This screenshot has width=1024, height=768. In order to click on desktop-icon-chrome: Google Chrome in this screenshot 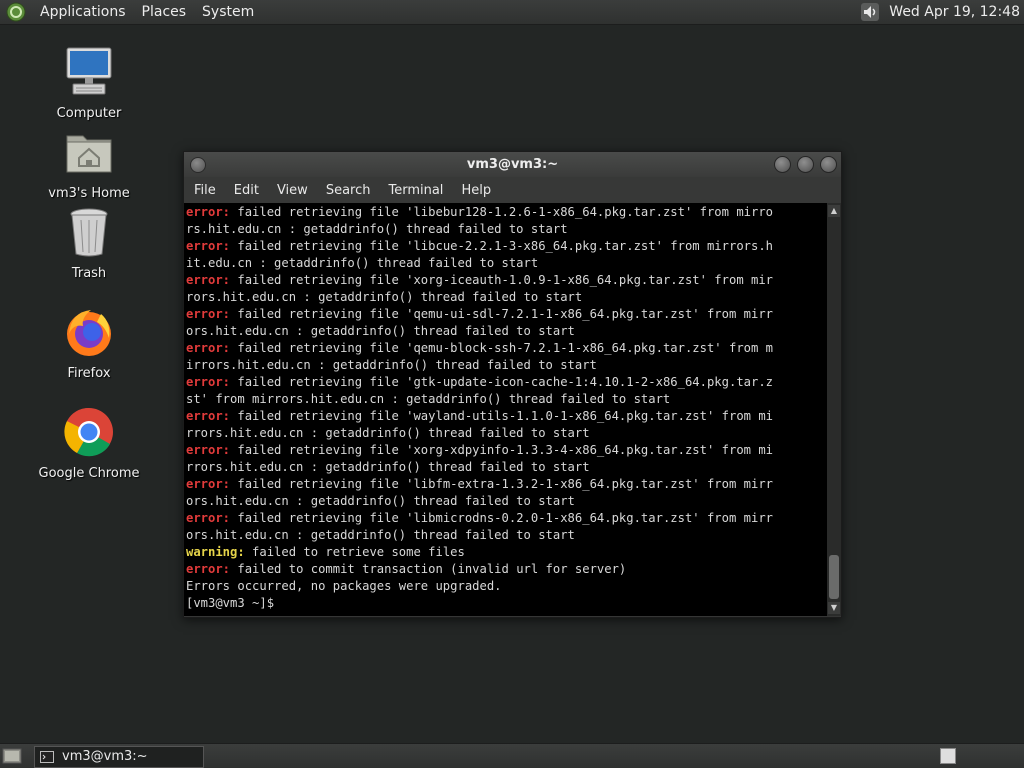, I will do `click(89, 442)`.